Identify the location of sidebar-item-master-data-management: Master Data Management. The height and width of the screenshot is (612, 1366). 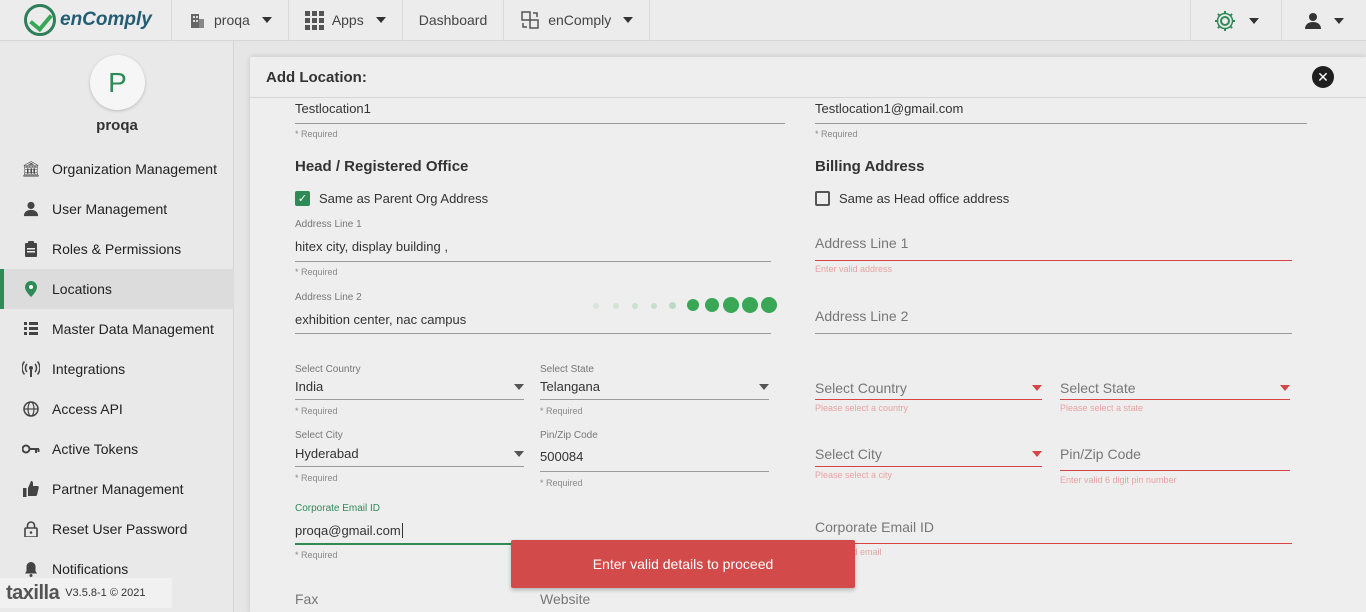
(117, 329).